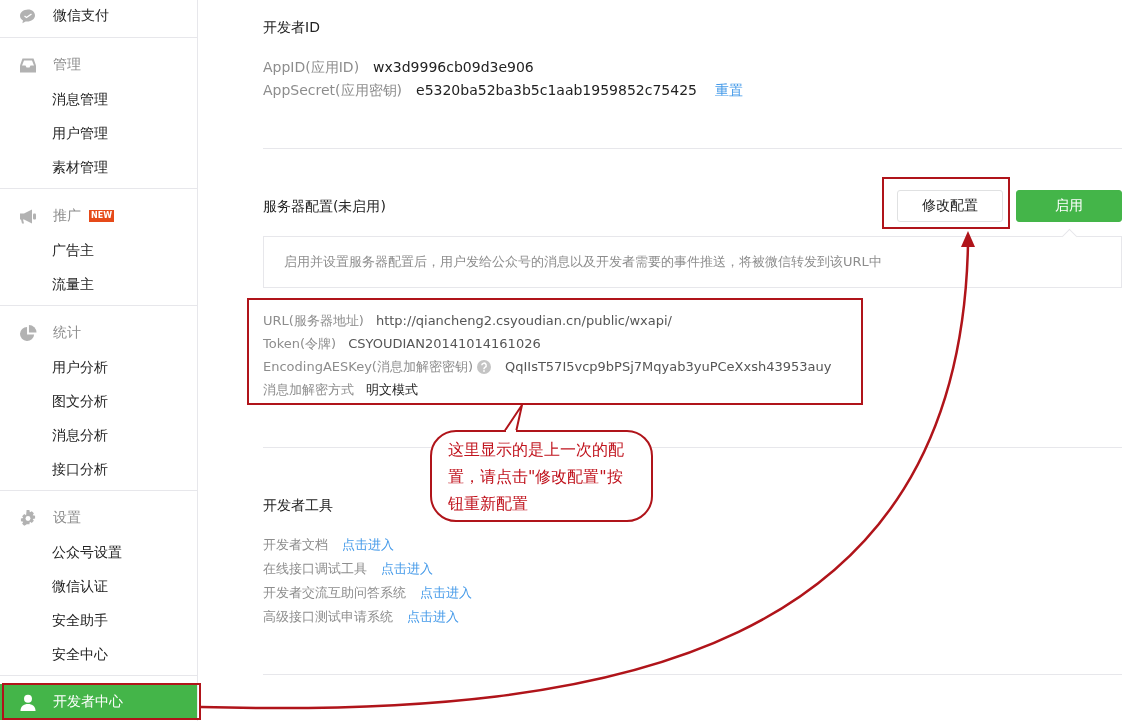 This screenshot has height=721, width=1133. What do you see at coordinates (453, 67) in the screenshot?
I see `field-value: wx3d9996cb09d3e906` at bounding box center [453, 67].